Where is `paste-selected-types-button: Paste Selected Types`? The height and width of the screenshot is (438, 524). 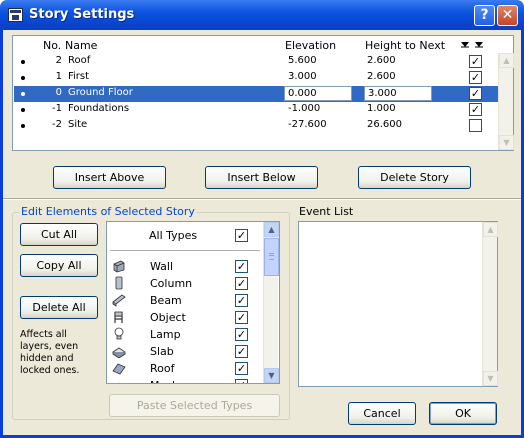 paste-selected-types-button: Paste Selected Types is located at coordinates (194, 405).